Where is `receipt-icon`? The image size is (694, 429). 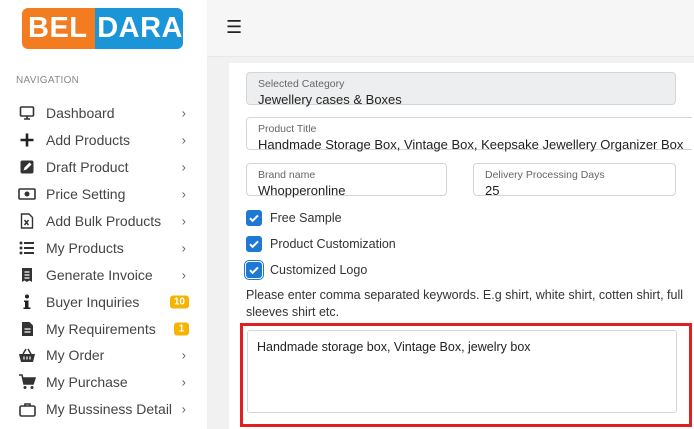 receipt-icon is located at coordinates (27, 275).